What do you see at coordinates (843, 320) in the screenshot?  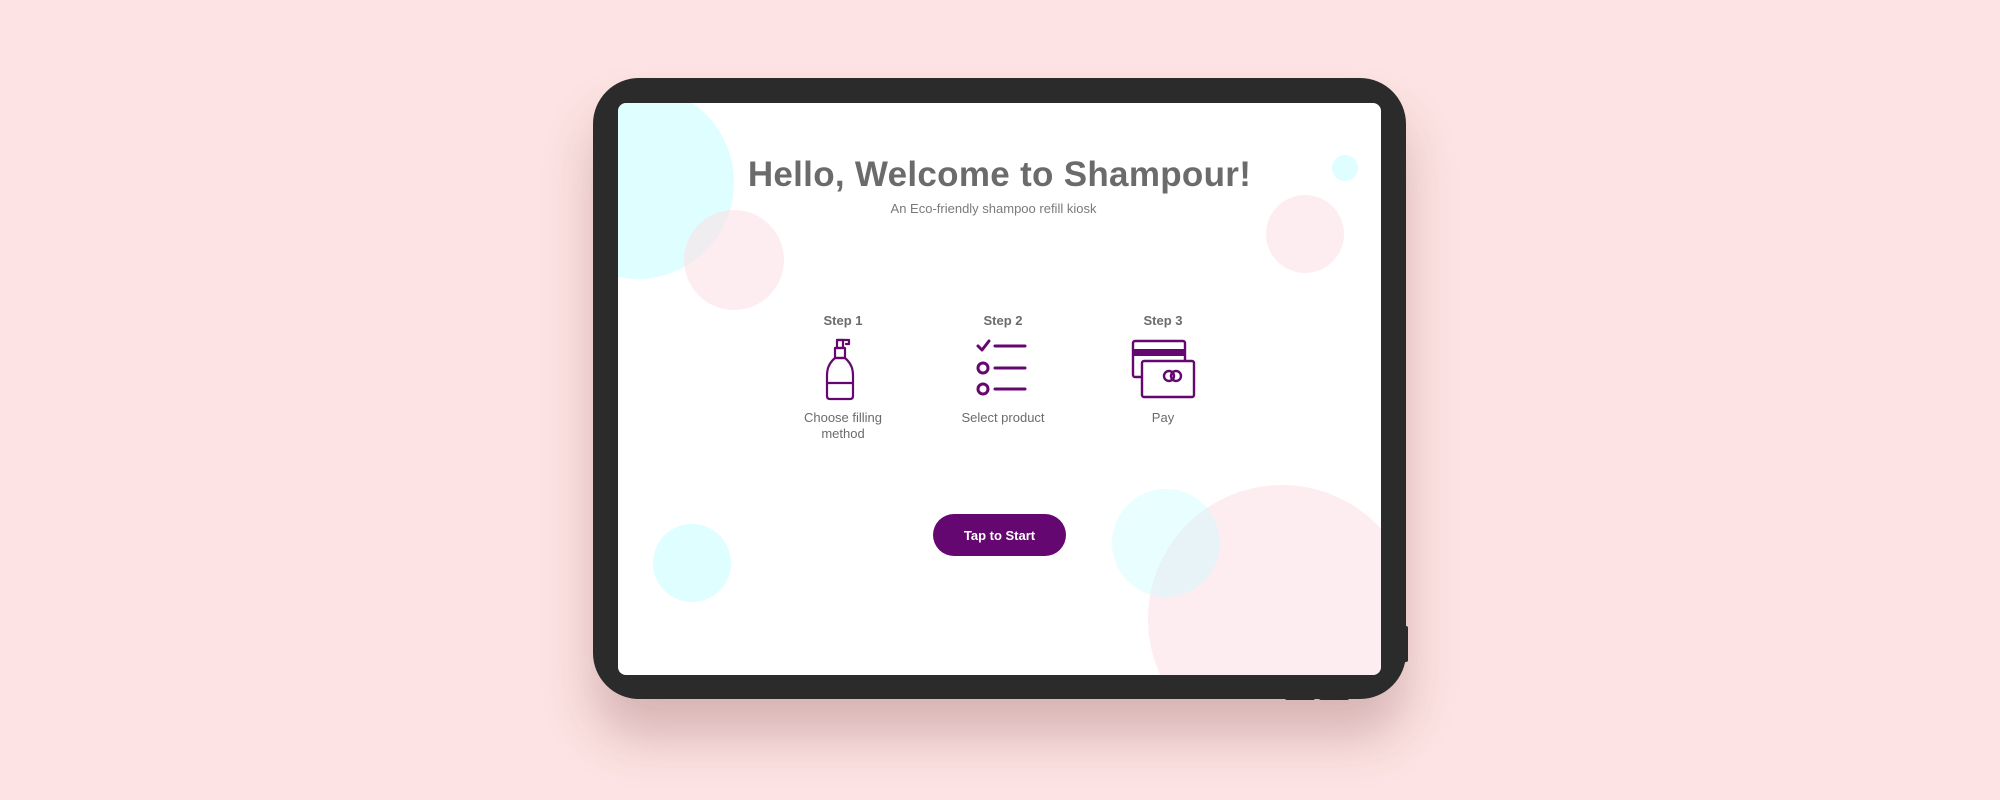 I see `step-label: Step 1` at bounding box center [843, 320].